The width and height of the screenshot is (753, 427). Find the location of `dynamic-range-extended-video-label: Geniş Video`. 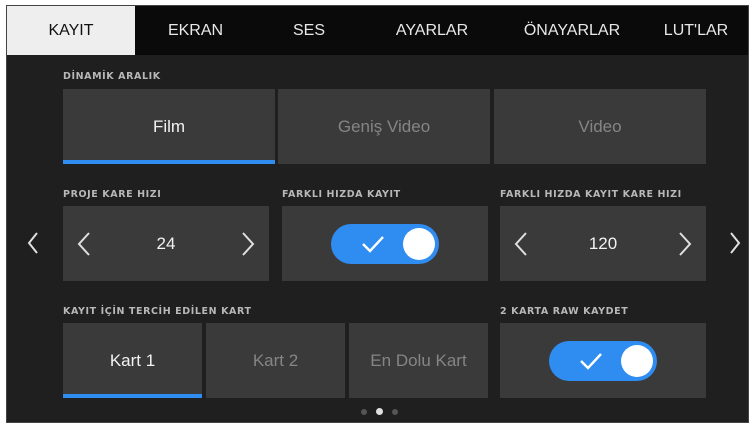

dynamic-range-extended-video-label: Geniş Video is located at coordinates (384, 126).